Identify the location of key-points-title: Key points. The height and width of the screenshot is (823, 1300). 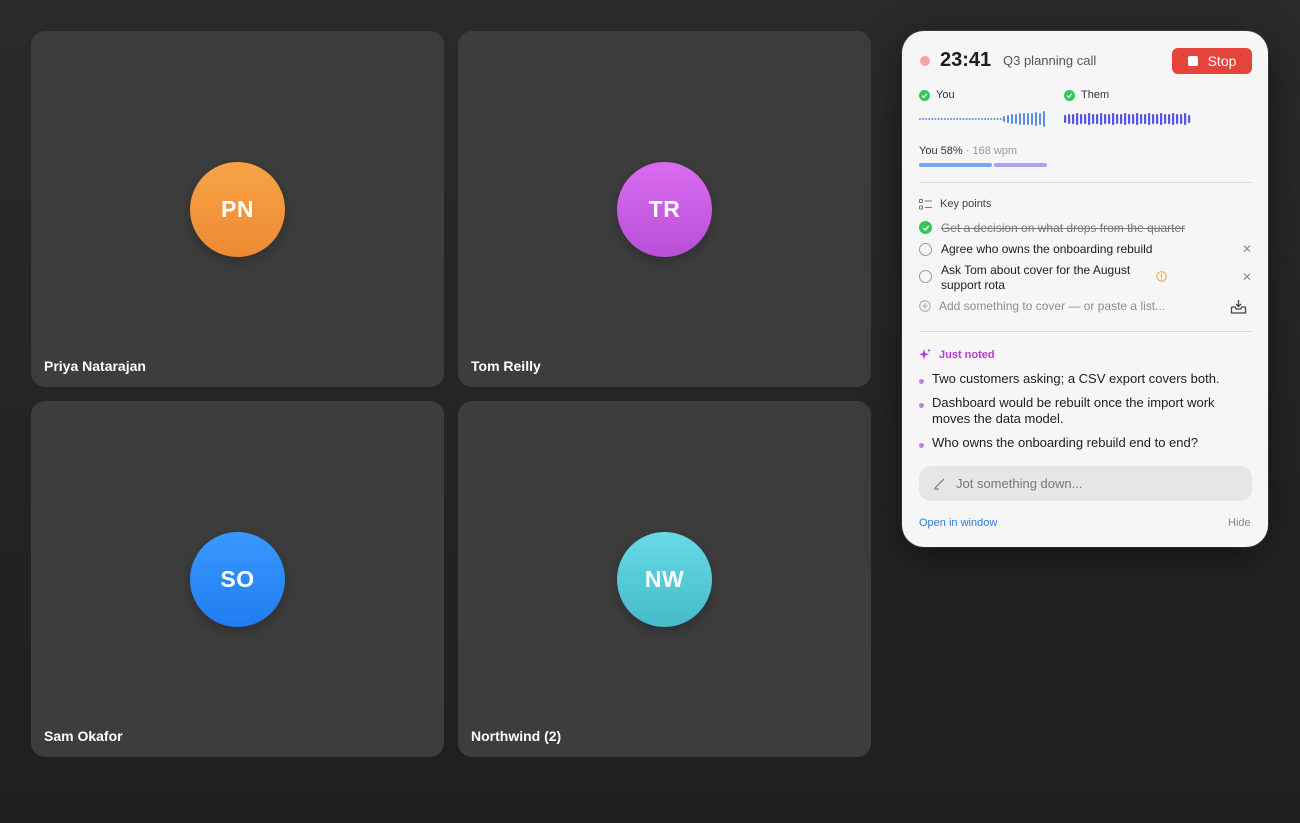
(966, 204).